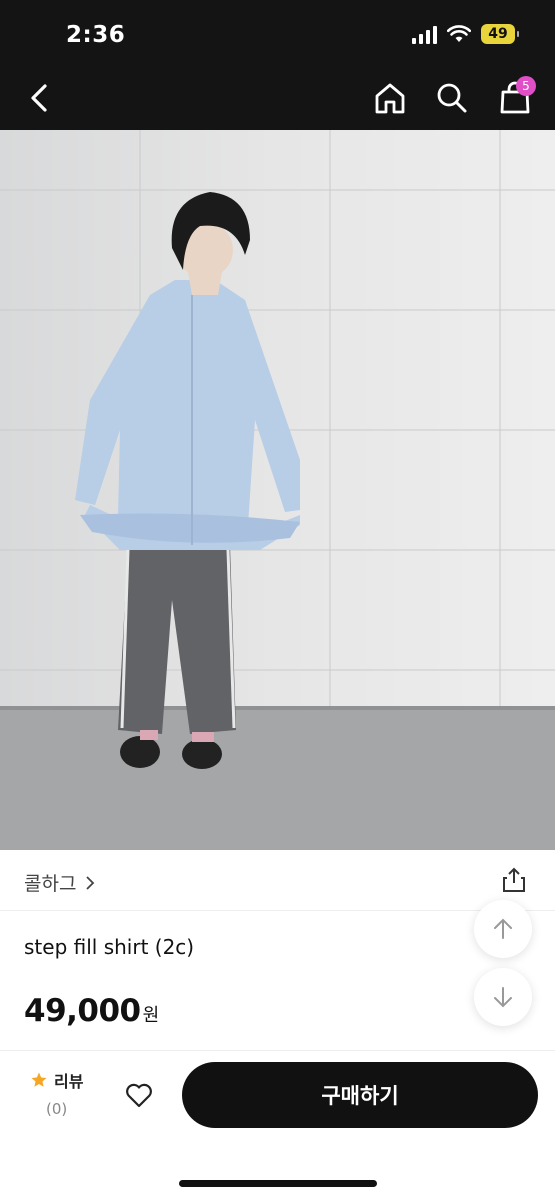 Image resolution: width=555 pixels, height=1201 pixels. What do you see at coordinates (424, 34) in the screenshot?
I see `cellular-signal-icon` at bounding box center [424, 34].